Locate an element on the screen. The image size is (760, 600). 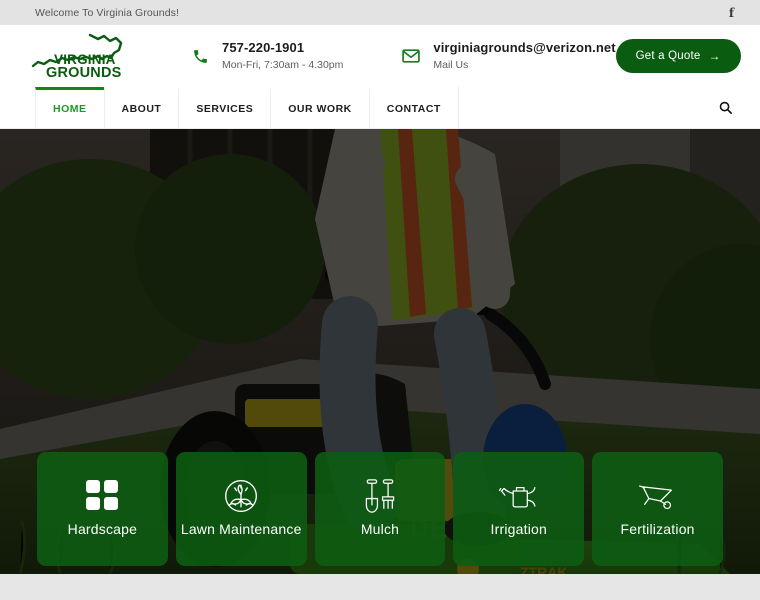
nav-item-our-work: OUR WORK is located at coordinates (319, 107).